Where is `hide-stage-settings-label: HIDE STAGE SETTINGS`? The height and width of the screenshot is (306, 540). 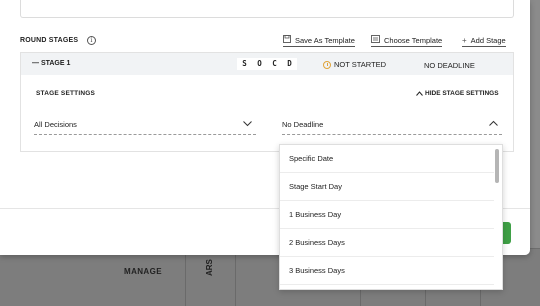
hide-stage-settings-label: HIDE STAGE SETTINGS is located at coordinates (462, 93).